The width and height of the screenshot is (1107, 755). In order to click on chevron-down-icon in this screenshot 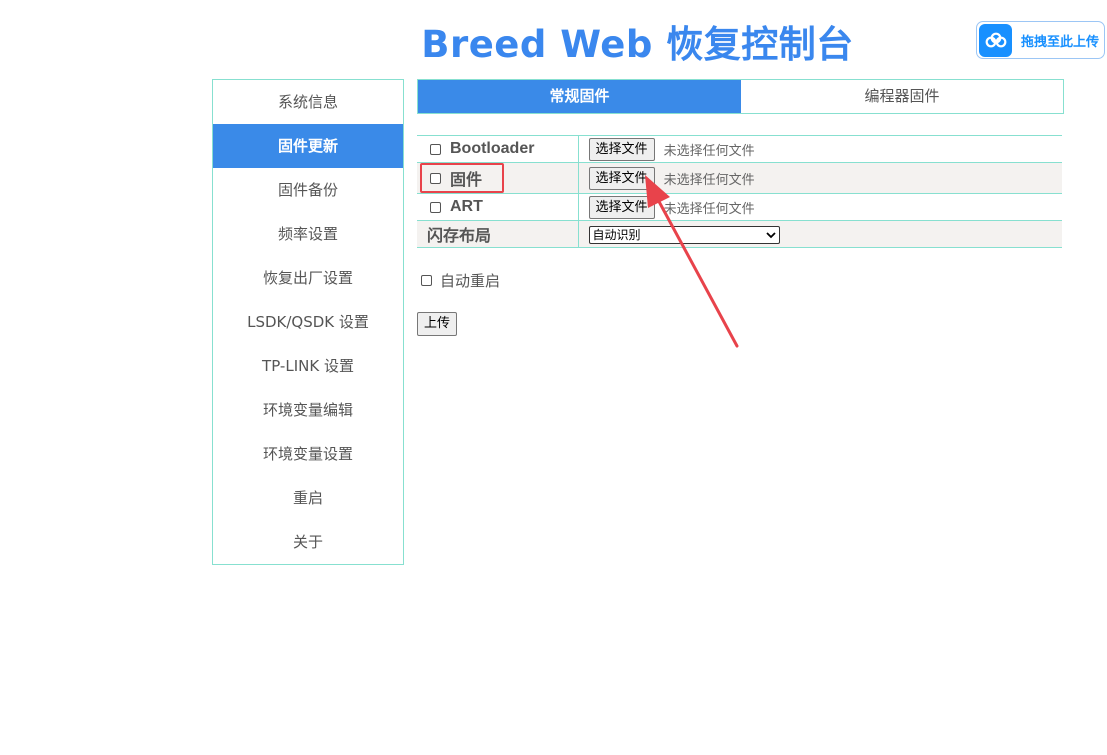, I will do `click(770, 235)`.